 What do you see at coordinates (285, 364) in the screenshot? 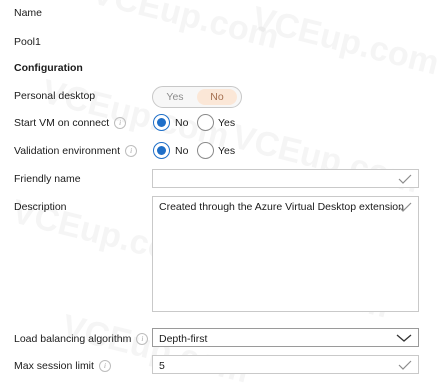
I see `max-session-input: 5` at bounding box center [285, 364].